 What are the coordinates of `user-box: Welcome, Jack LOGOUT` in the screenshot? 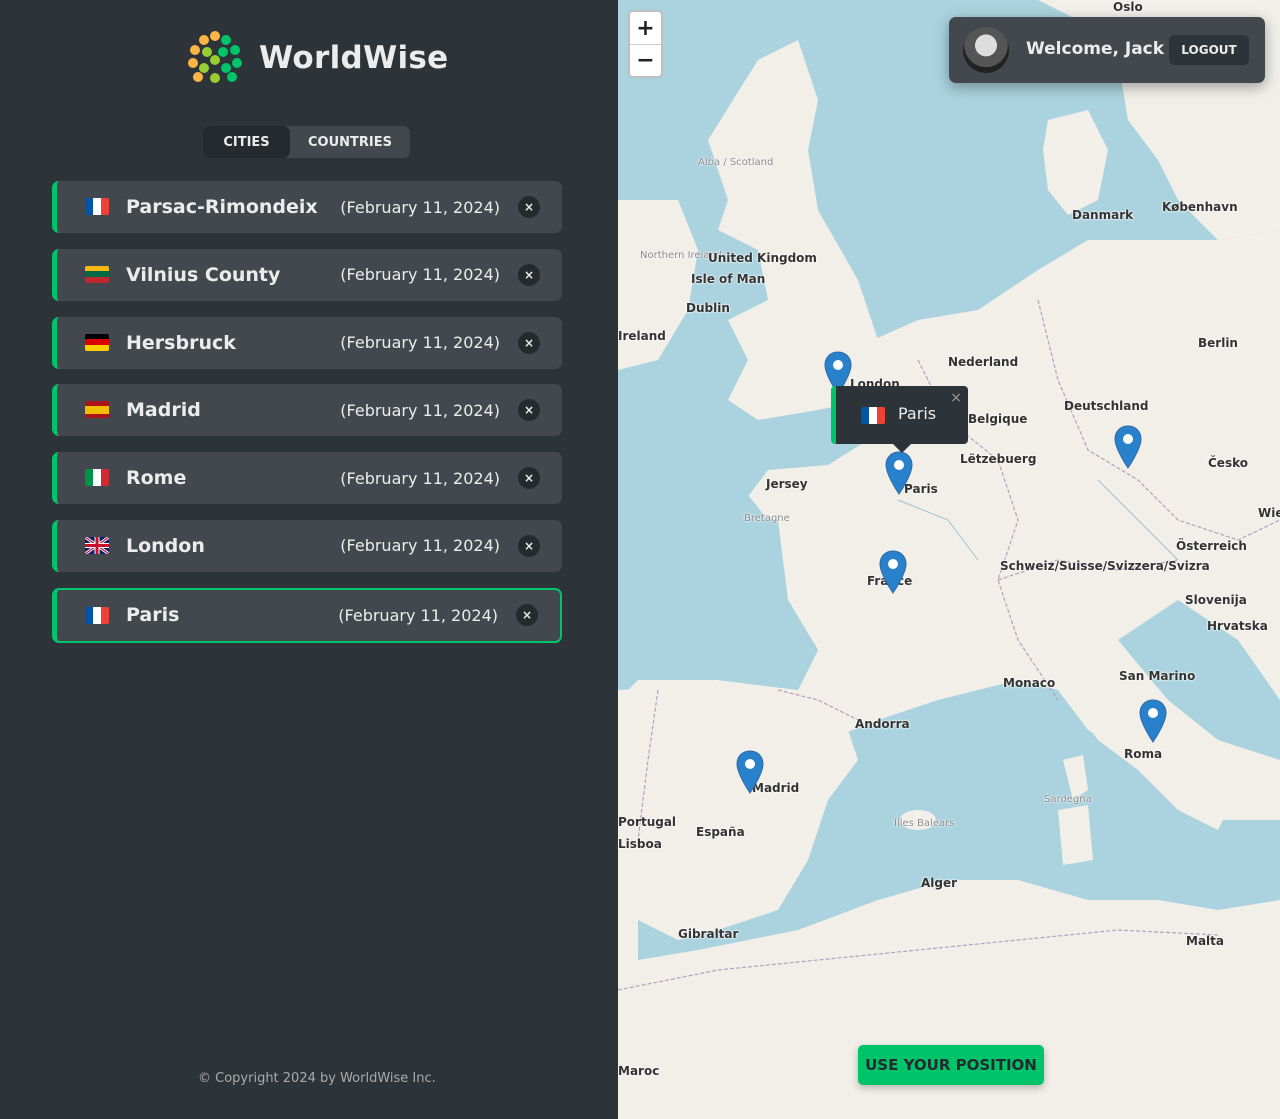 It's located at (1107, 50).